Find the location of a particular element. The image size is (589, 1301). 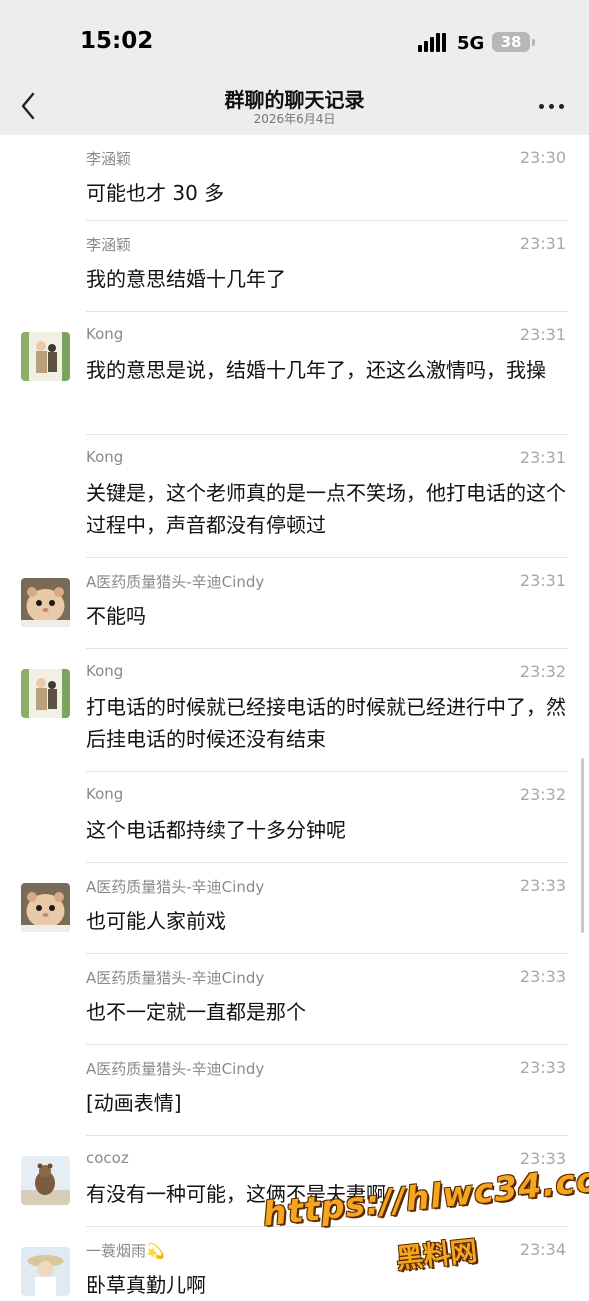

avatar-cocoz-image is located at coordinates (45, 1180).